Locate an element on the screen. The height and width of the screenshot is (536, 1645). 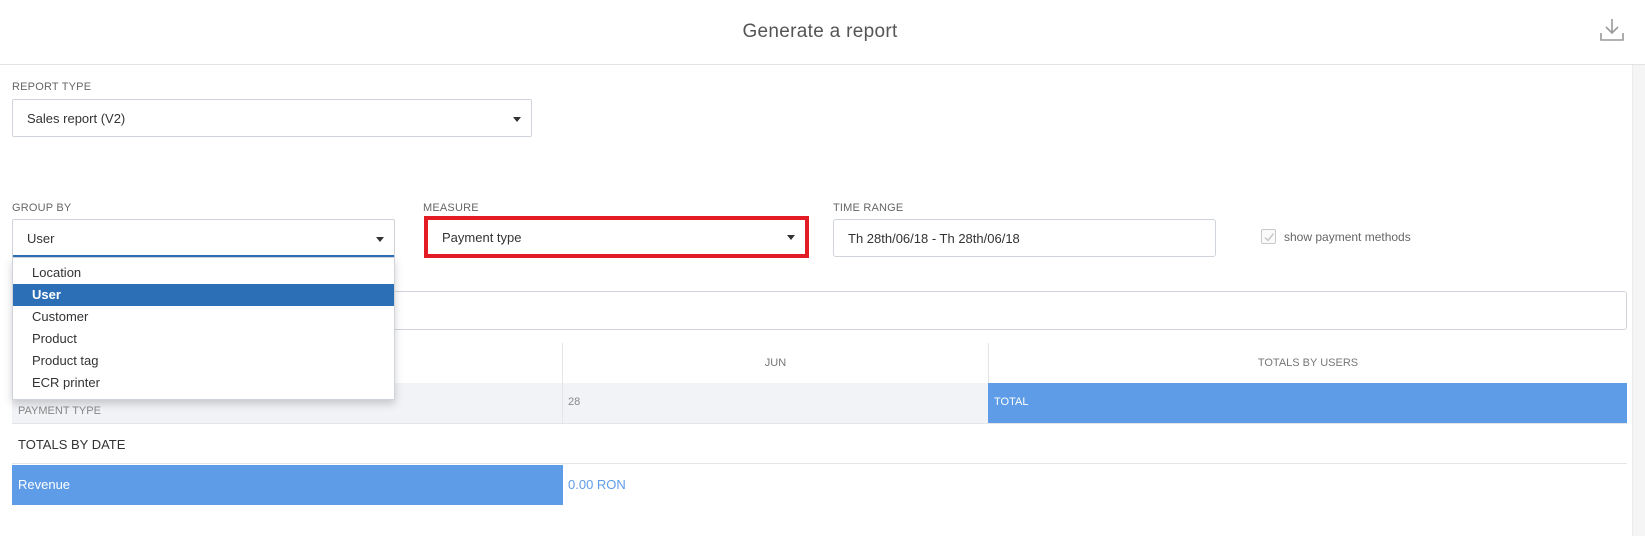
download-icon is located at coordinates (1612, 30).